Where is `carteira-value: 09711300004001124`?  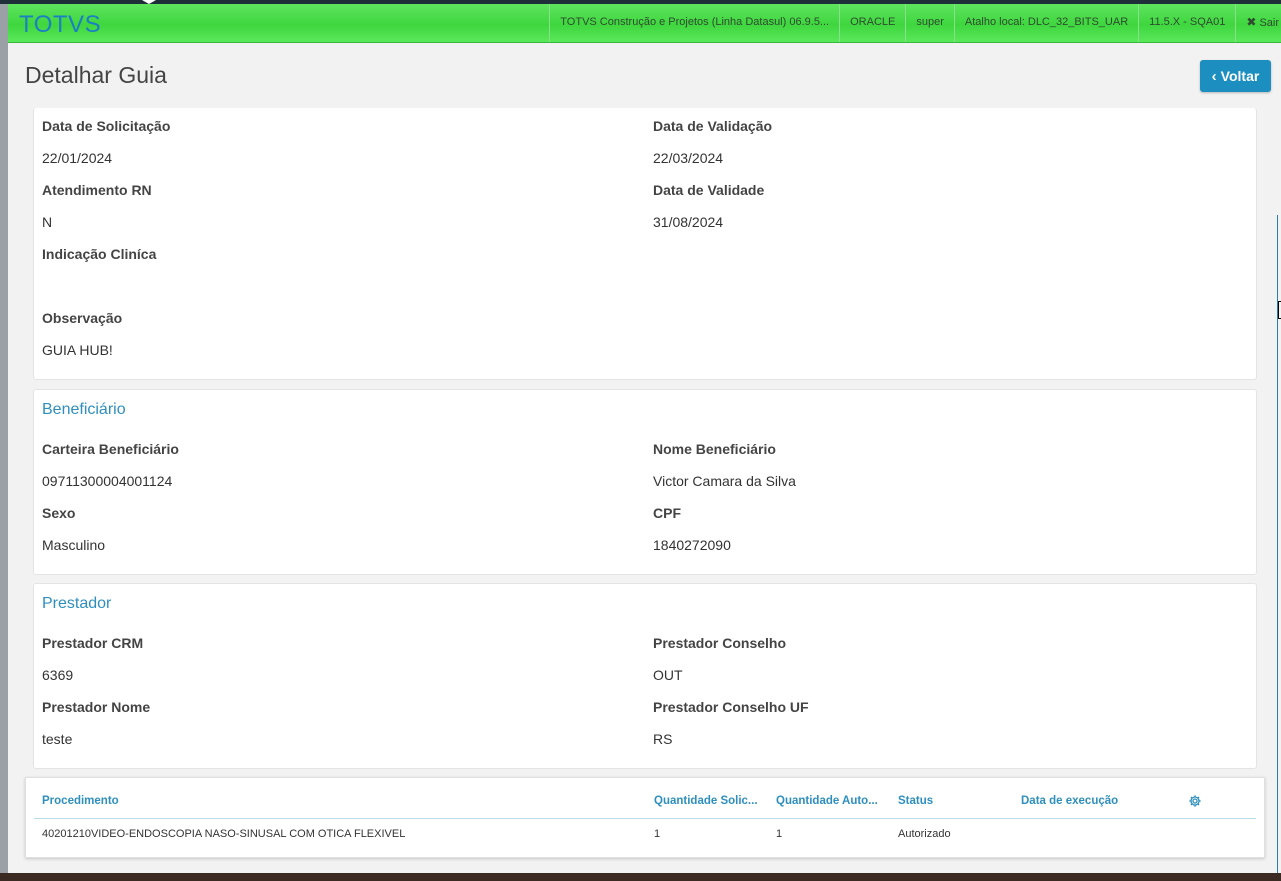
carteira-value: 09711300004001124 is located at coordinates (107, 481).